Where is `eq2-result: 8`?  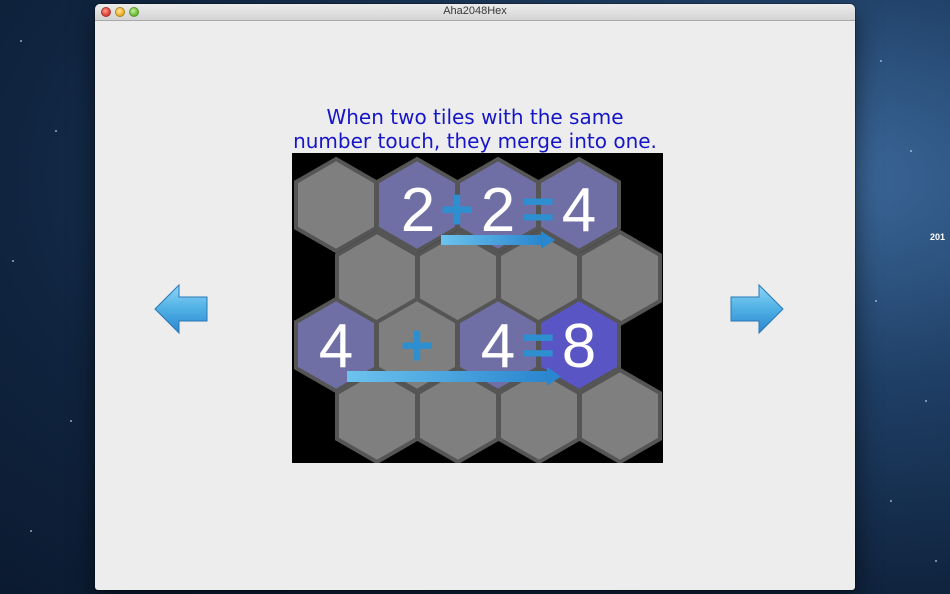
eq2-result: 8 is located at coordinates (579, 346).